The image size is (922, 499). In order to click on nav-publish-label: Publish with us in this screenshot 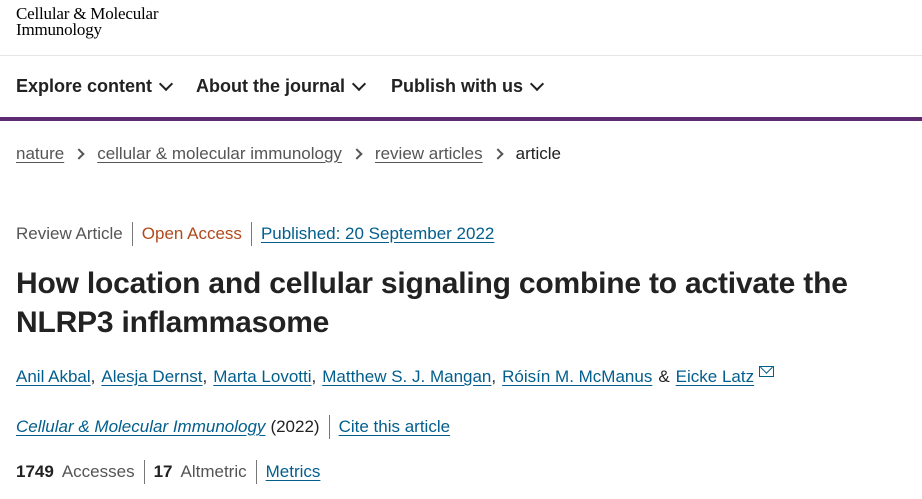, I will do `click(457, 86)`.